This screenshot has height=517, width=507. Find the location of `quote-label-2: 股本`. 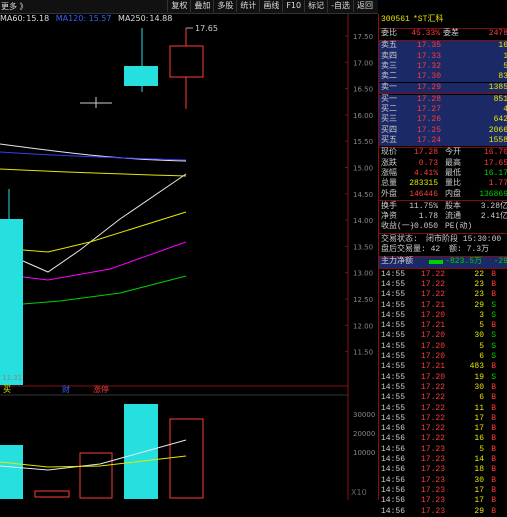

quote-label-2: 股本 is located at coordinates (453, 206).